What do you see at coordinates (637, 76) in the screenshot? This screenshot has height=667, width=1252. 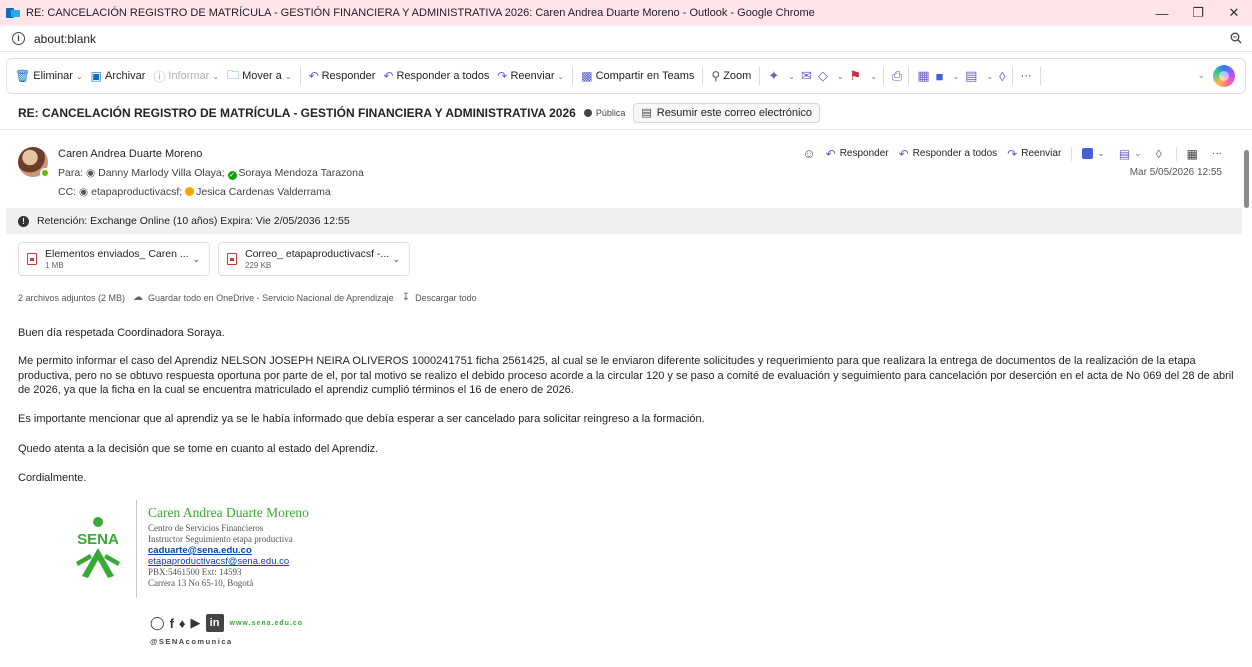 I see `share-teams-button: ▩ Compartir en Teams` at bounding box center [637, 76].